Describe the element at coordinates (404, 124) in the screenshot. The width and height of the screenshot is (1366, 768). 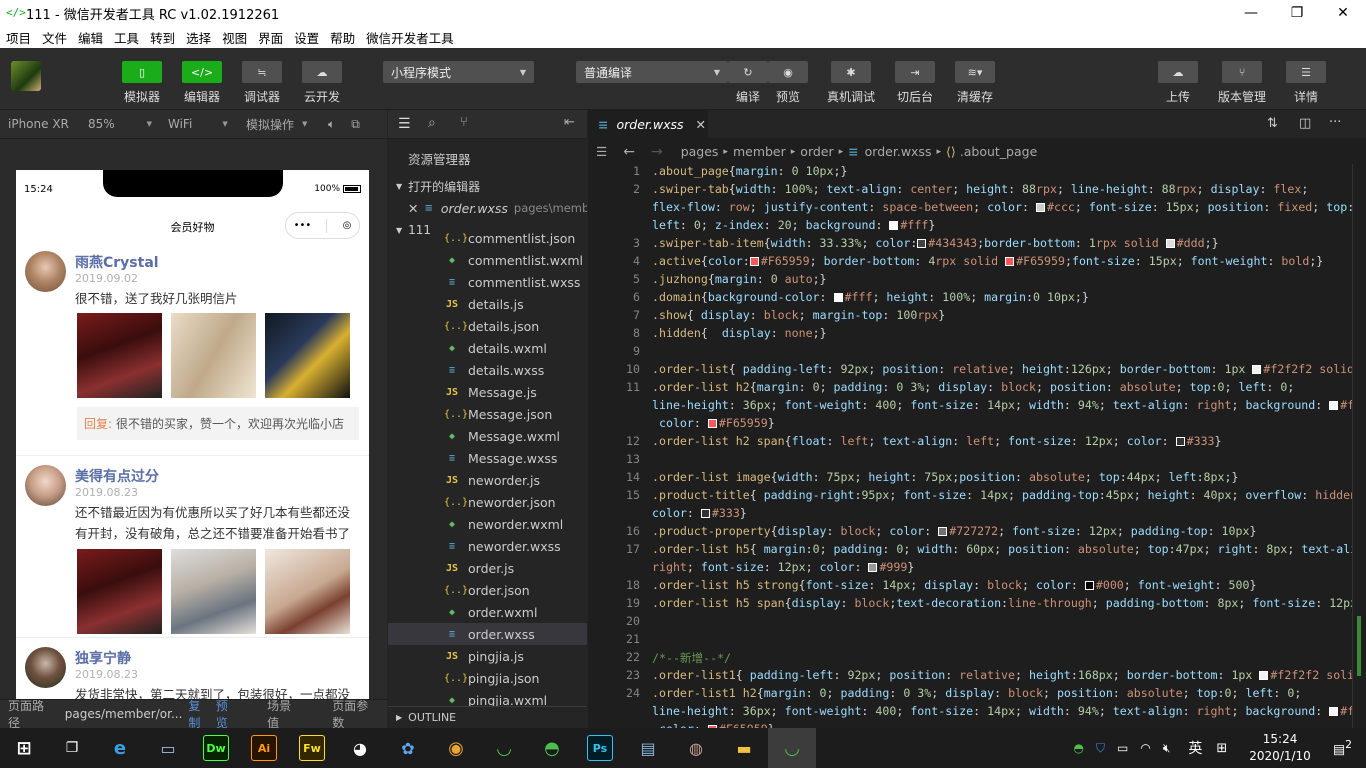
I see `explorer-menu-icon: ☰` at that location.